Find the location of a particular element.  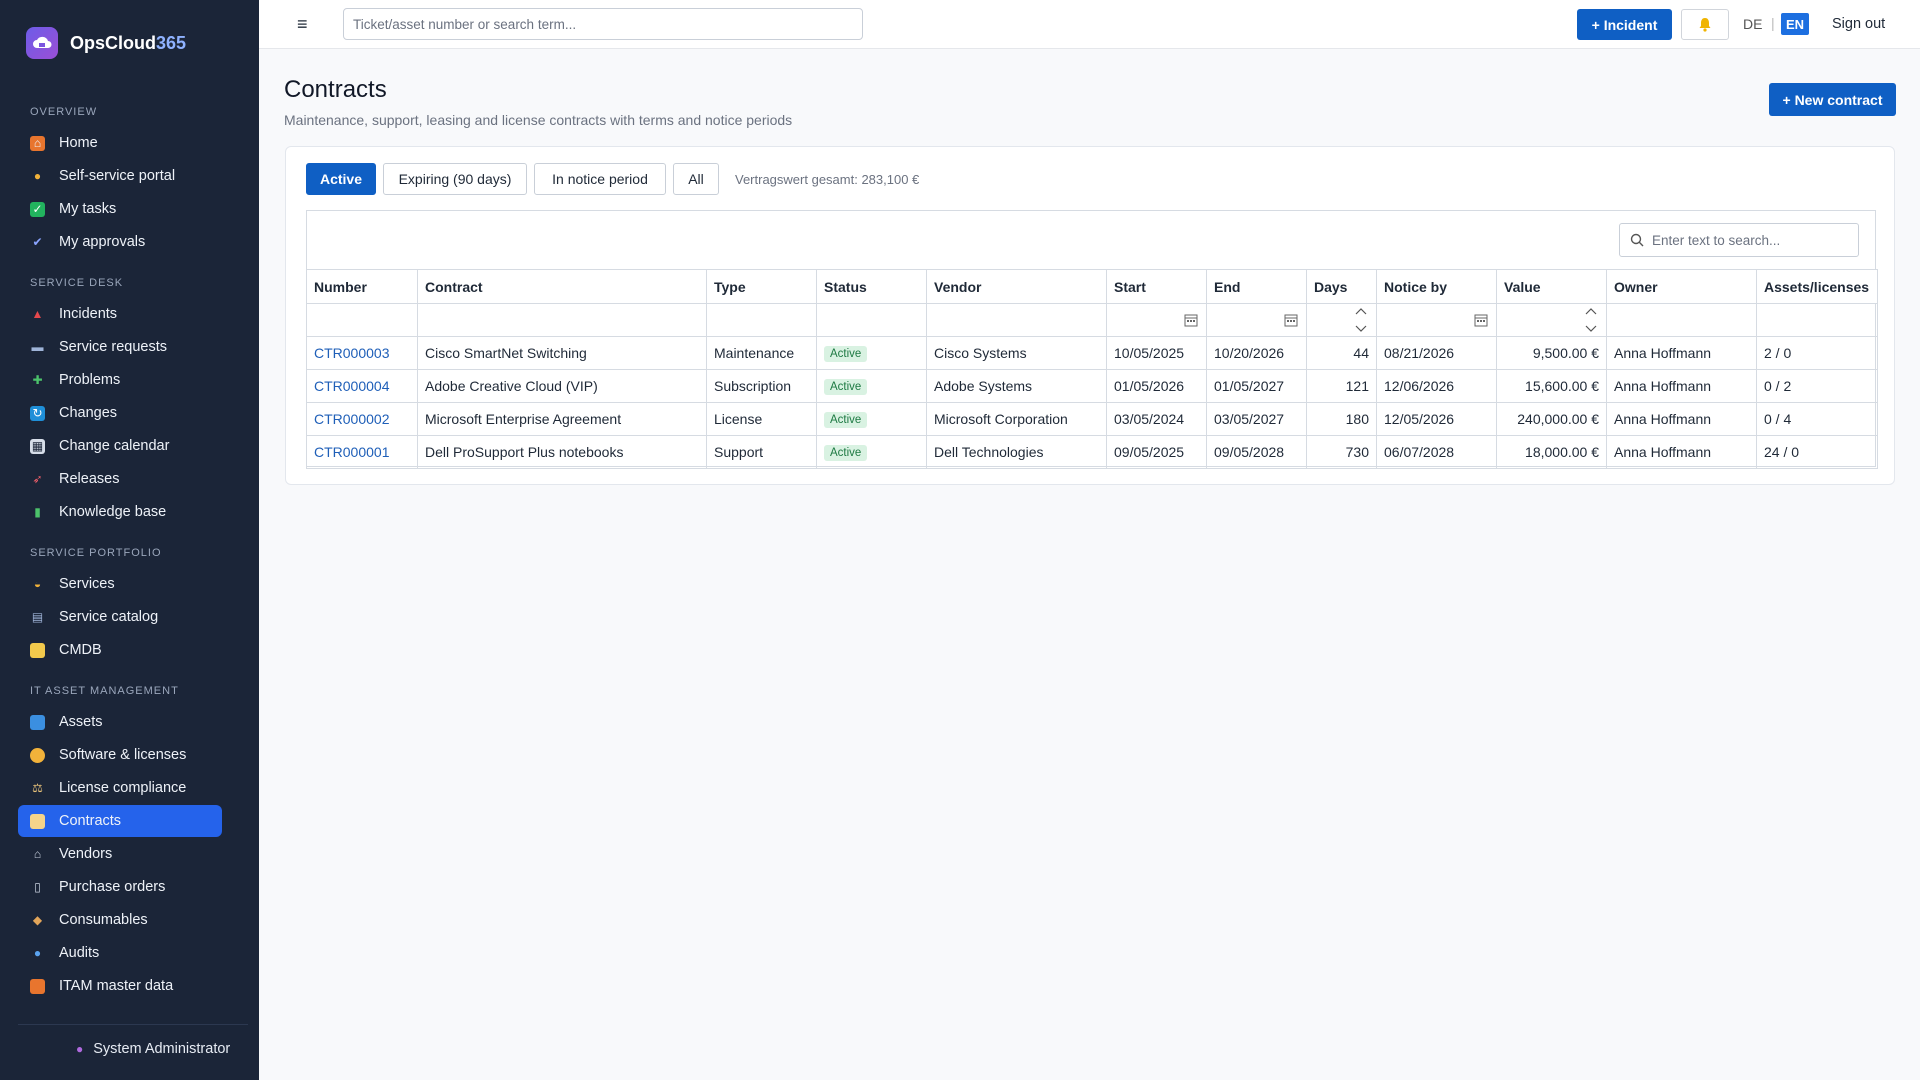

new-contract-button: + New contract is located at coordinates (1832, 99).